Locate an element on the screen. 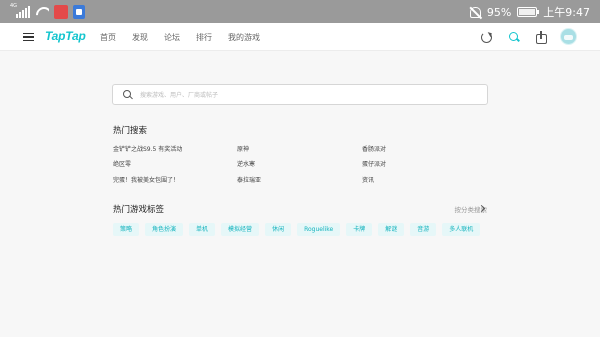 The width and height of the screenshot is (600, 337). status-bar: 4G 95% 上午9:47 is located at coordinates (300, 11).